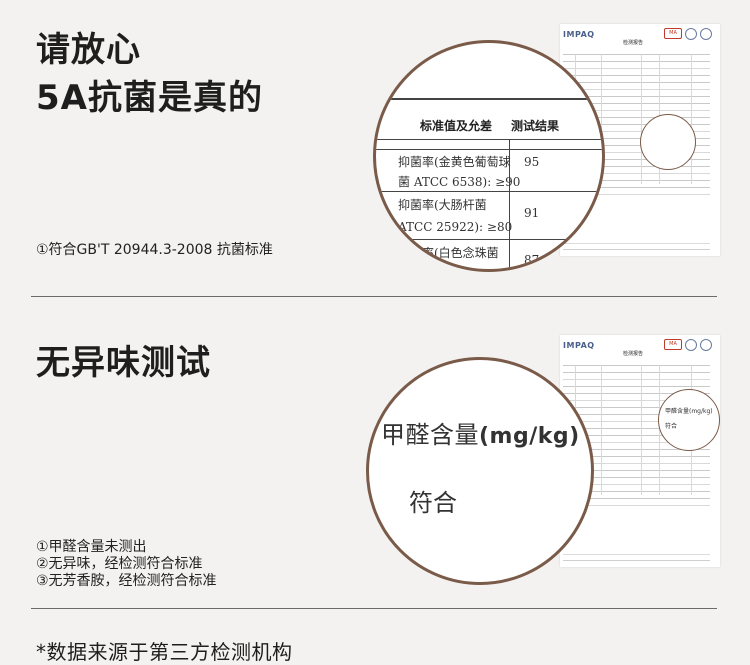 Image resolution: width=750 pixels, height=665 pixels. What do you see at coordinates (532, 213) in the screenshot?
I see `row-ecoli-value: 91` at bounding box center [532, 213].